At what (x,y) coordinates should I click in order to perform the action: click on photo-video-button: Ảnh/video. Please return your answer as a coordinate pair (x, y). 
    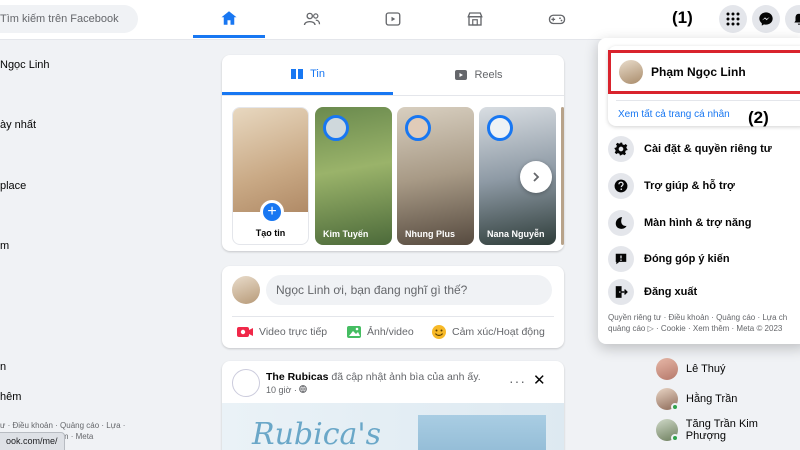
    Looking at the image, I should click on (380, 332).